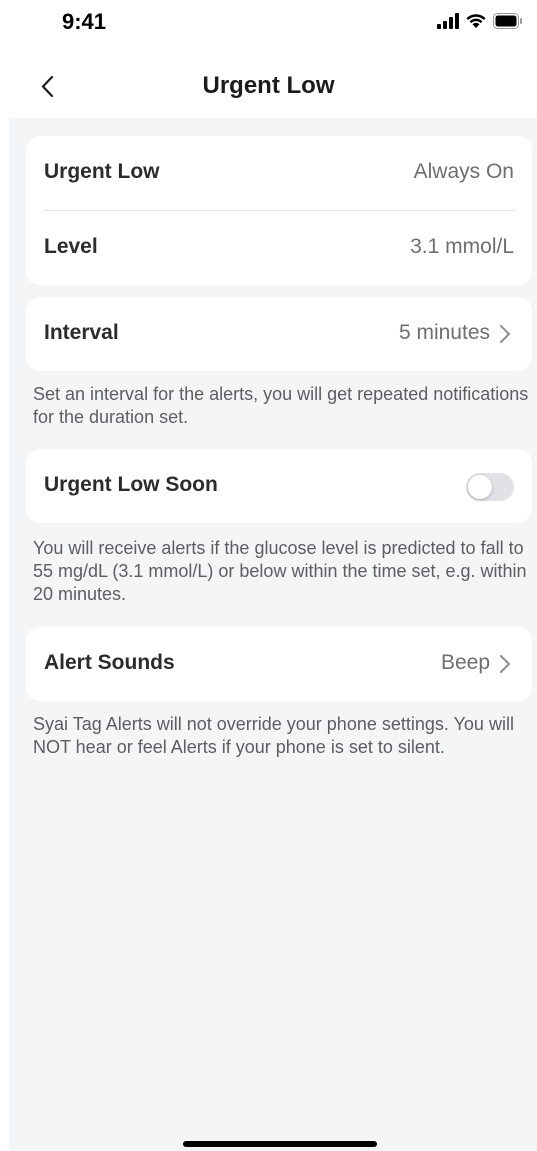 This screenshot has width=537, height=1151. Describe the element at coordinates (448, 21) in the screenshot. I see `cellular-signal-icon` at that location.